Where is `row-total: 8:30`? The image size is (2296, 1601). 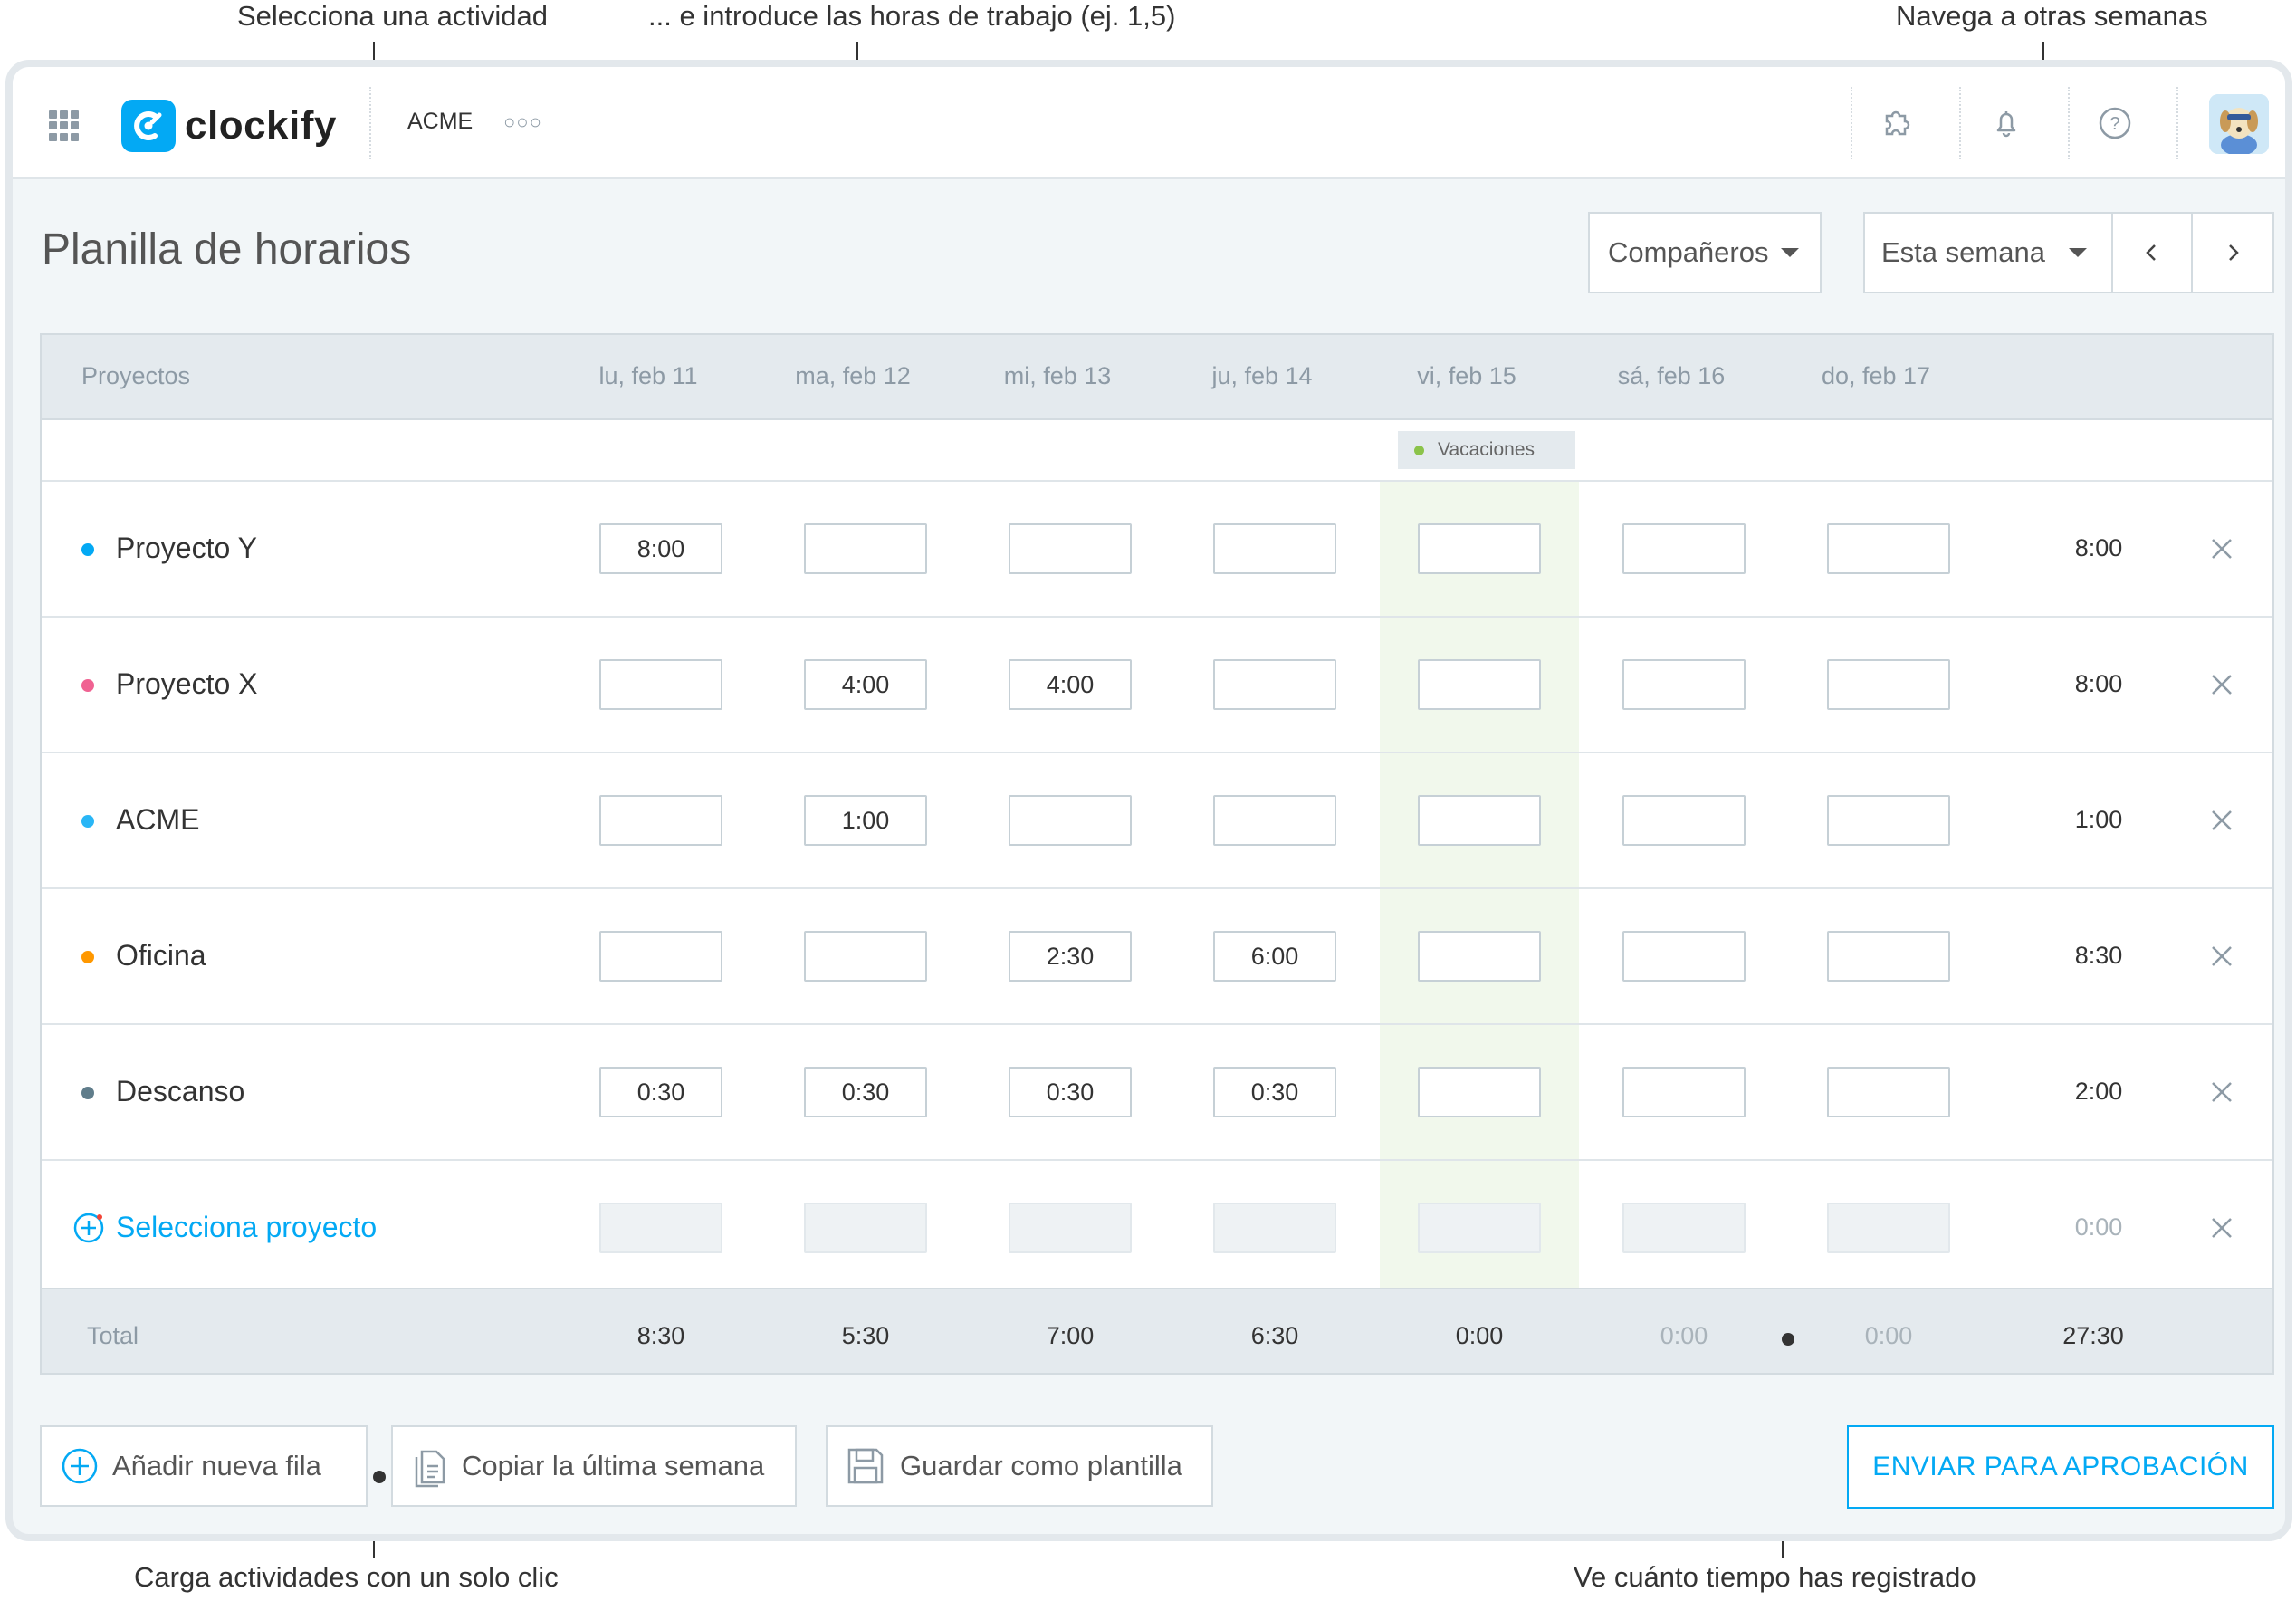
row-total: 8:30 is located at coordinates (2099, 956).